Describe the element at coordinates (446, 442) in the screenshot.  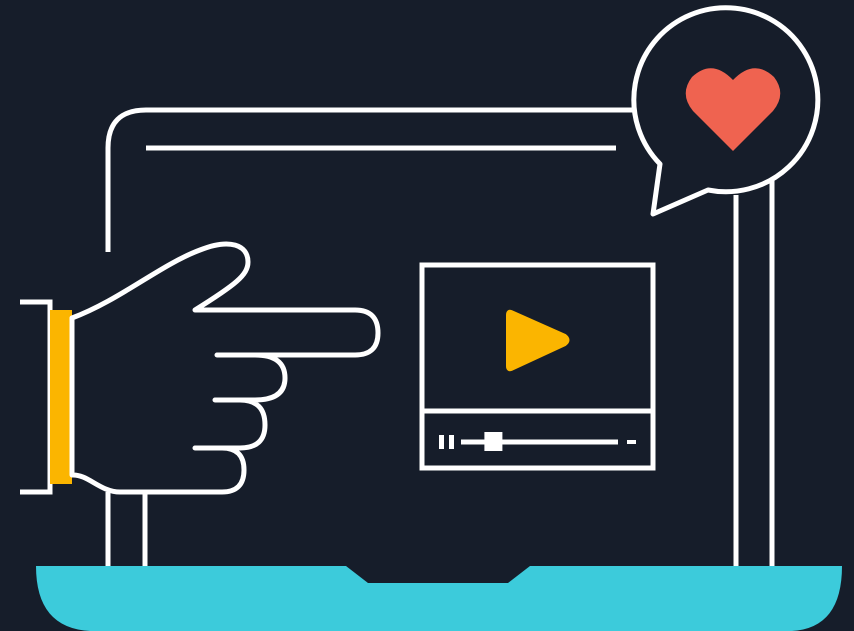
I see `pause-icon` at that location.